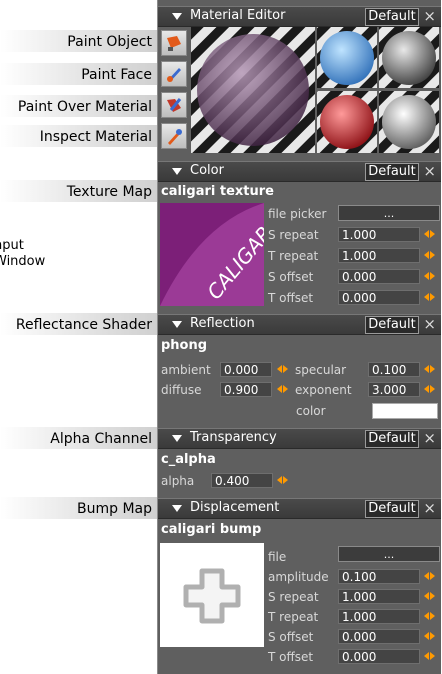 This screenshot has width=442, height=674. I want to click on material-editor-default-button: Default, so click(392, 17).